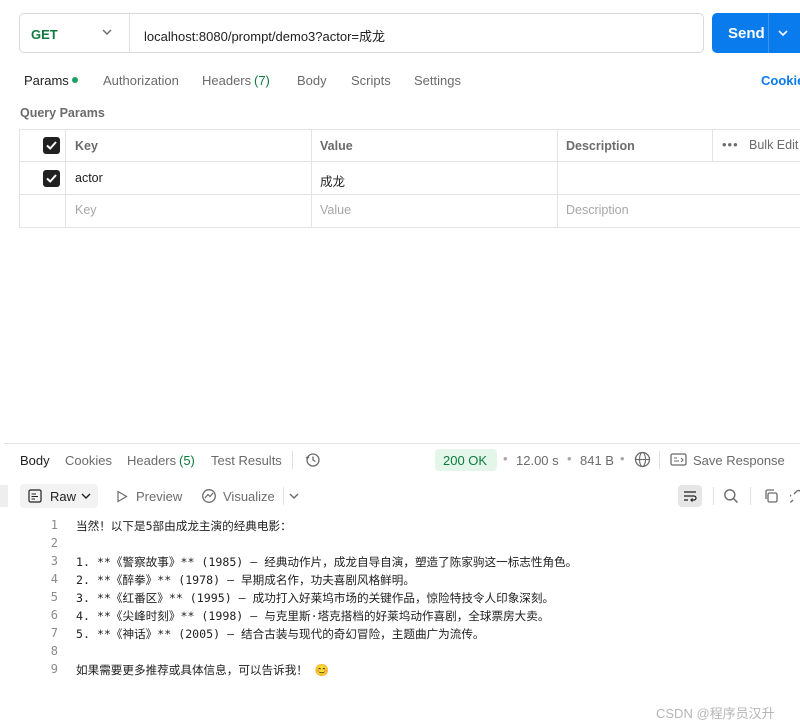 The width and height of the screenshot is (800, 727). I want to click on line-number: 2, so click(54, 543).